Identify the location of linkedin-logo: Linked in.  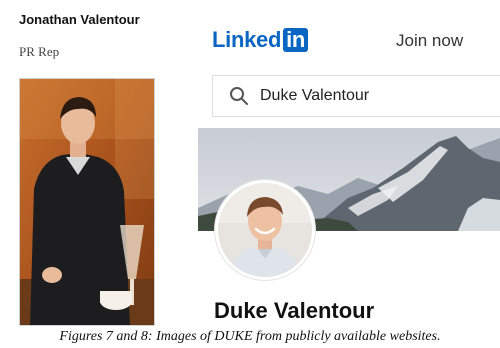
(260, 40).